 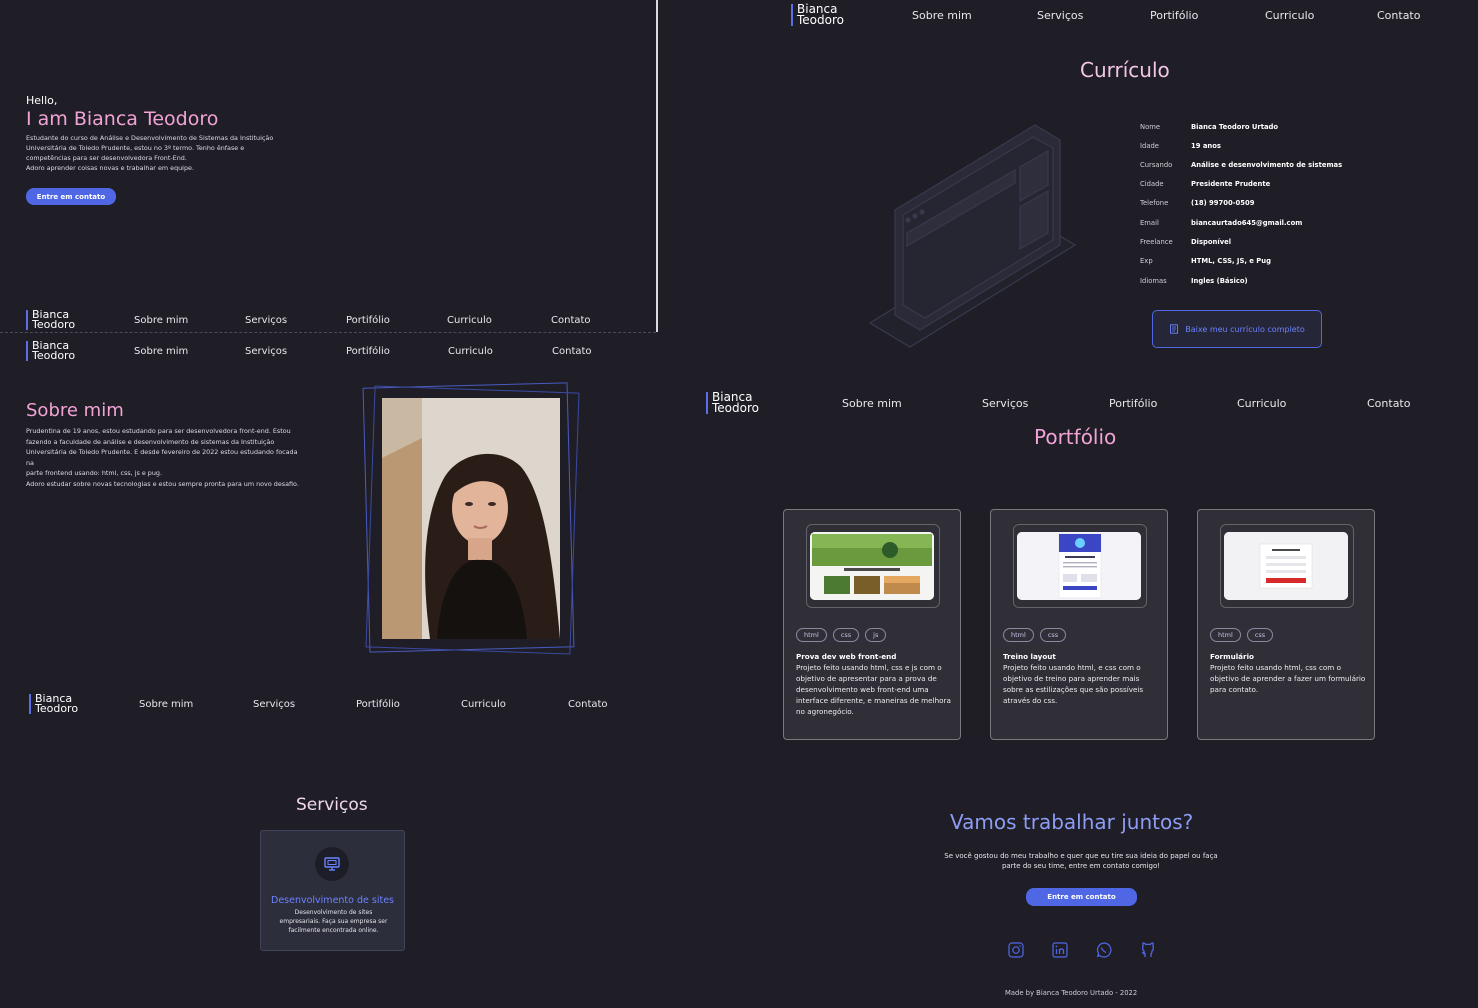 What do you see at coordinates (122, 119) in the screenshot?
I see `hero-title: I am Bianca Teodoro` at bounding box center [122, 119].